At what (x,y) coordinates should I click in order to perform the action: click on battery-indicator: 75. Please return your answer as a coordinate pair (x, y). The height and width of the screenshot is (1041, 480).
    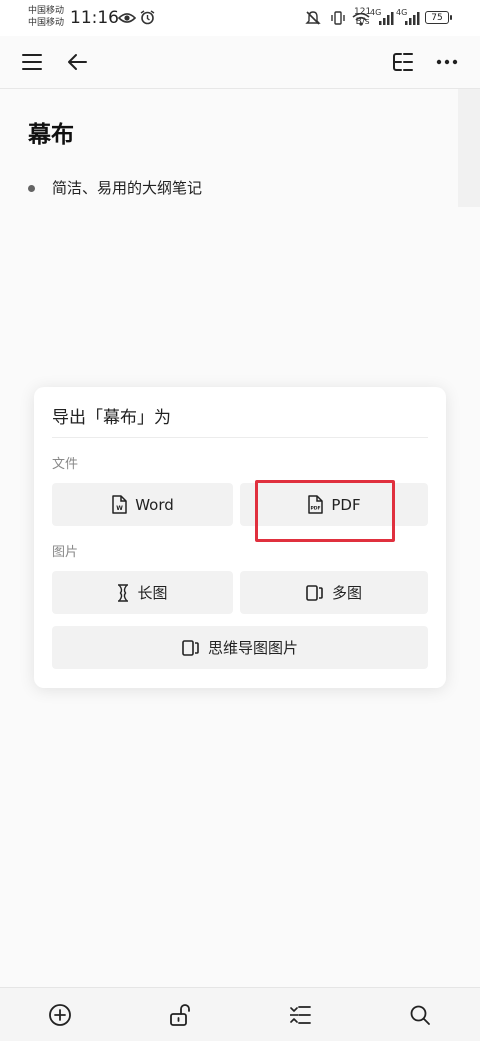
    Looking at the image, I should click on (438, 17).